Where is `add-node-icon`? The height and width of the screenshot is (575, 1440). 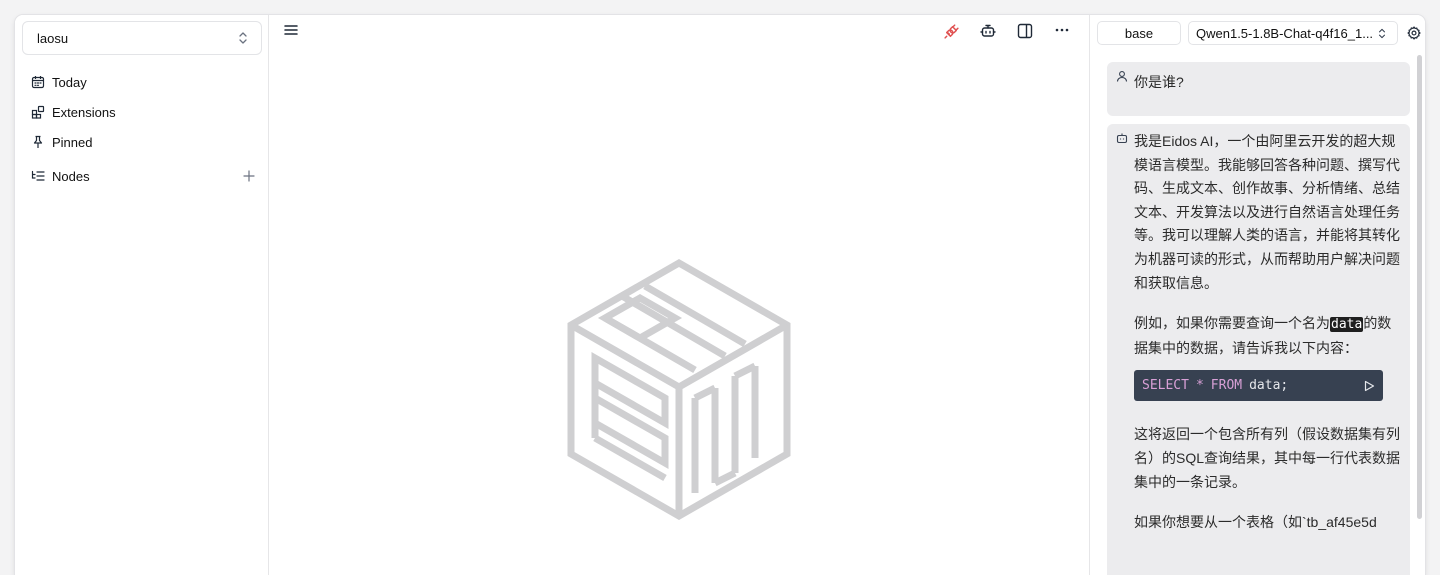 add-node-icon is located at coordinates (249, 176).